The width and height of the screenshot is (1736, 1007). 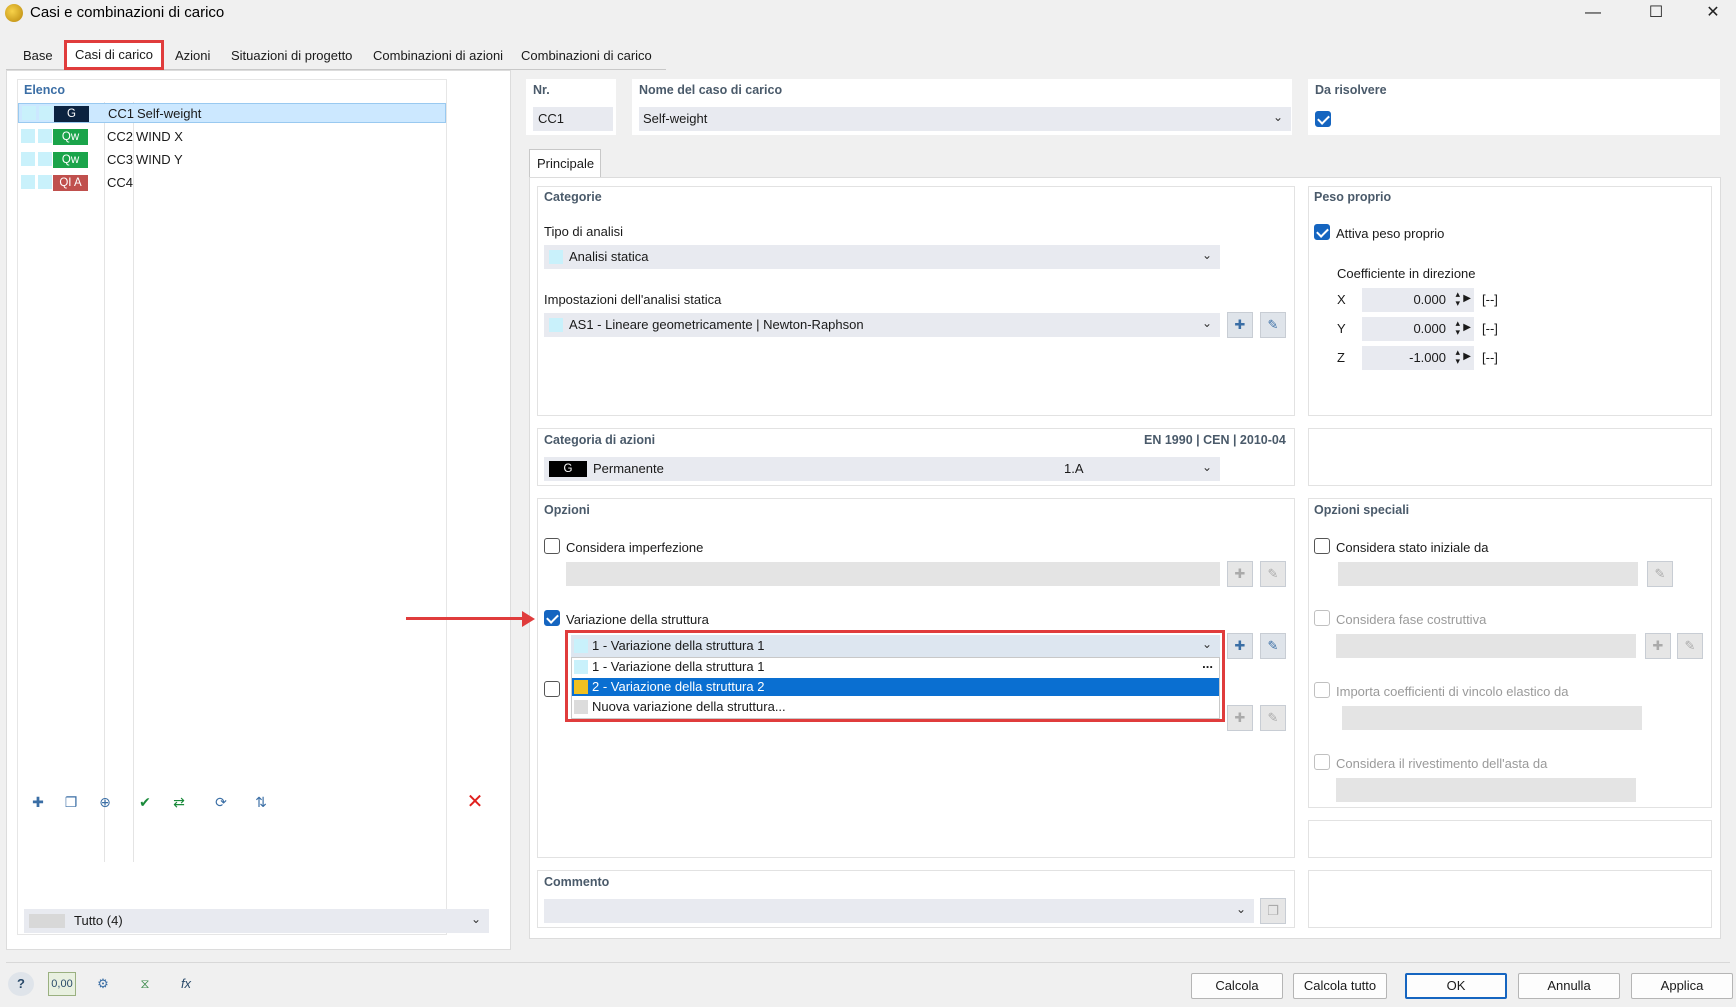 What do you see at coordinates (179, 802) in the screenshot?
I see `toggle-check-icon: ⇄` at bounding box center [179, 802].